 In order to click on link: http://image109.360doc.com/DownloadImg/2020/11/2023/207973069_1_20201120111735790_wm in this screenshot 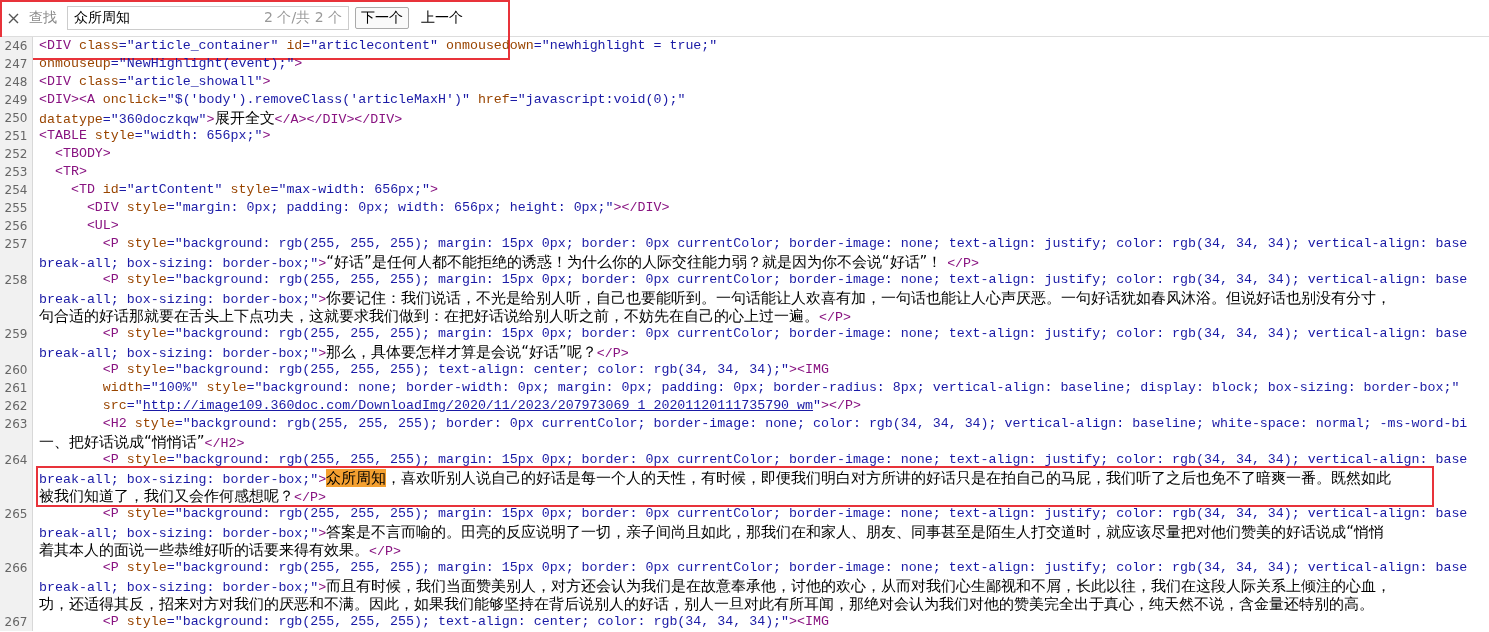, I will do `click(478, 405)`.